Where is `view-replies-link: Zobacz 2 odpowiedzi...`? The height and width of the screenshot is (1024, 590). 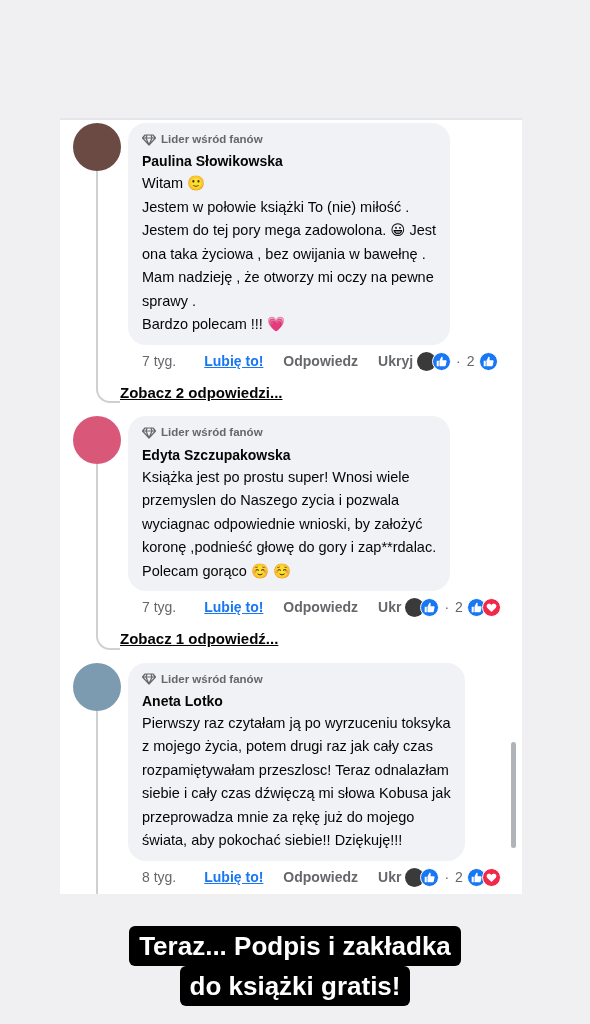 view-replies-link: Zobacz 2 odpowiedzi... is located at coordinates (201, 393).